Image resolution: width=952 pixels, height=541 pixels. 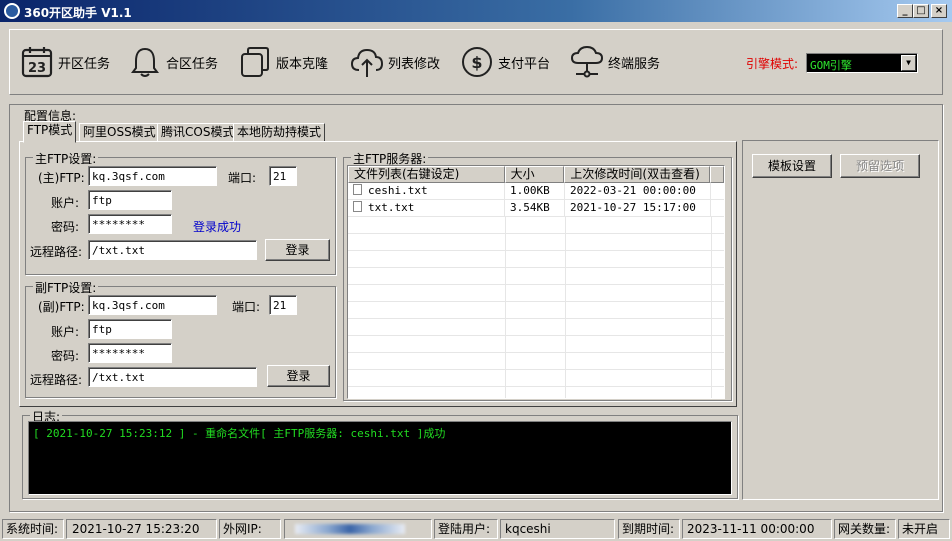 What do you see at coordinates (152, 176) in the screenshot?
I see `main-ftp-host-input: kq.3qsf.com` at bounding box center [152, 176].